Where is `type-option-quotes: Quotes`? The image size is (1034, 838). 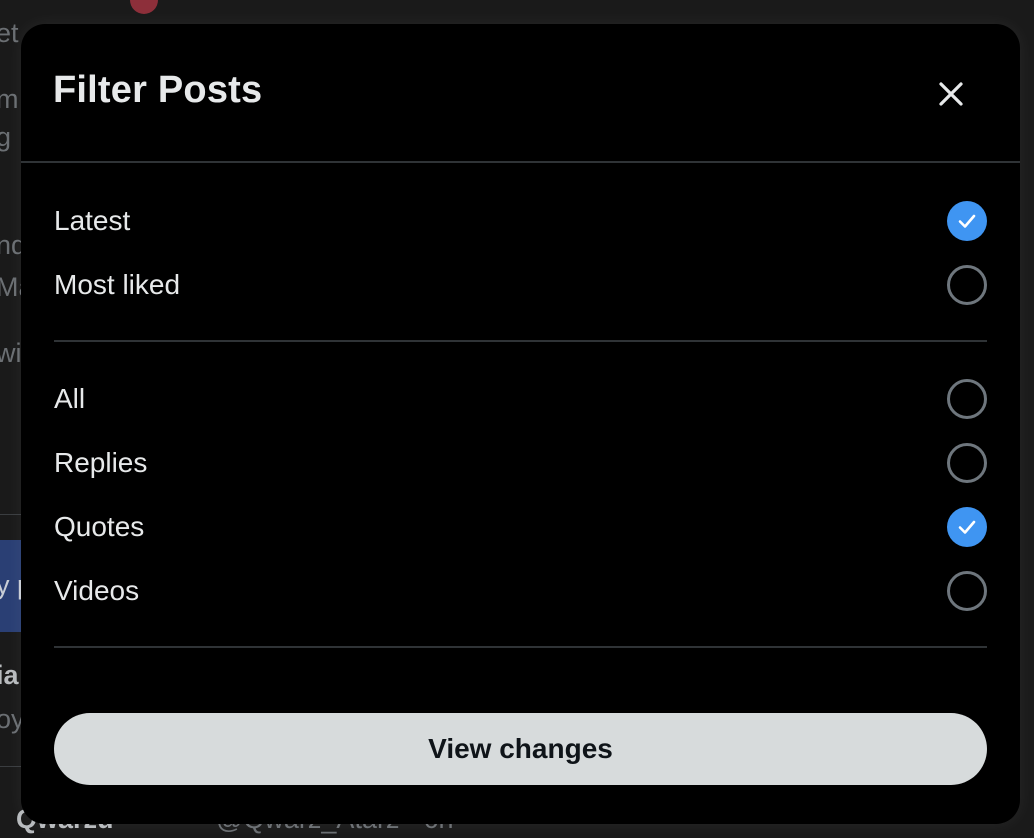 type-option-quotes: Quotes is located at coordinates (520, 527).